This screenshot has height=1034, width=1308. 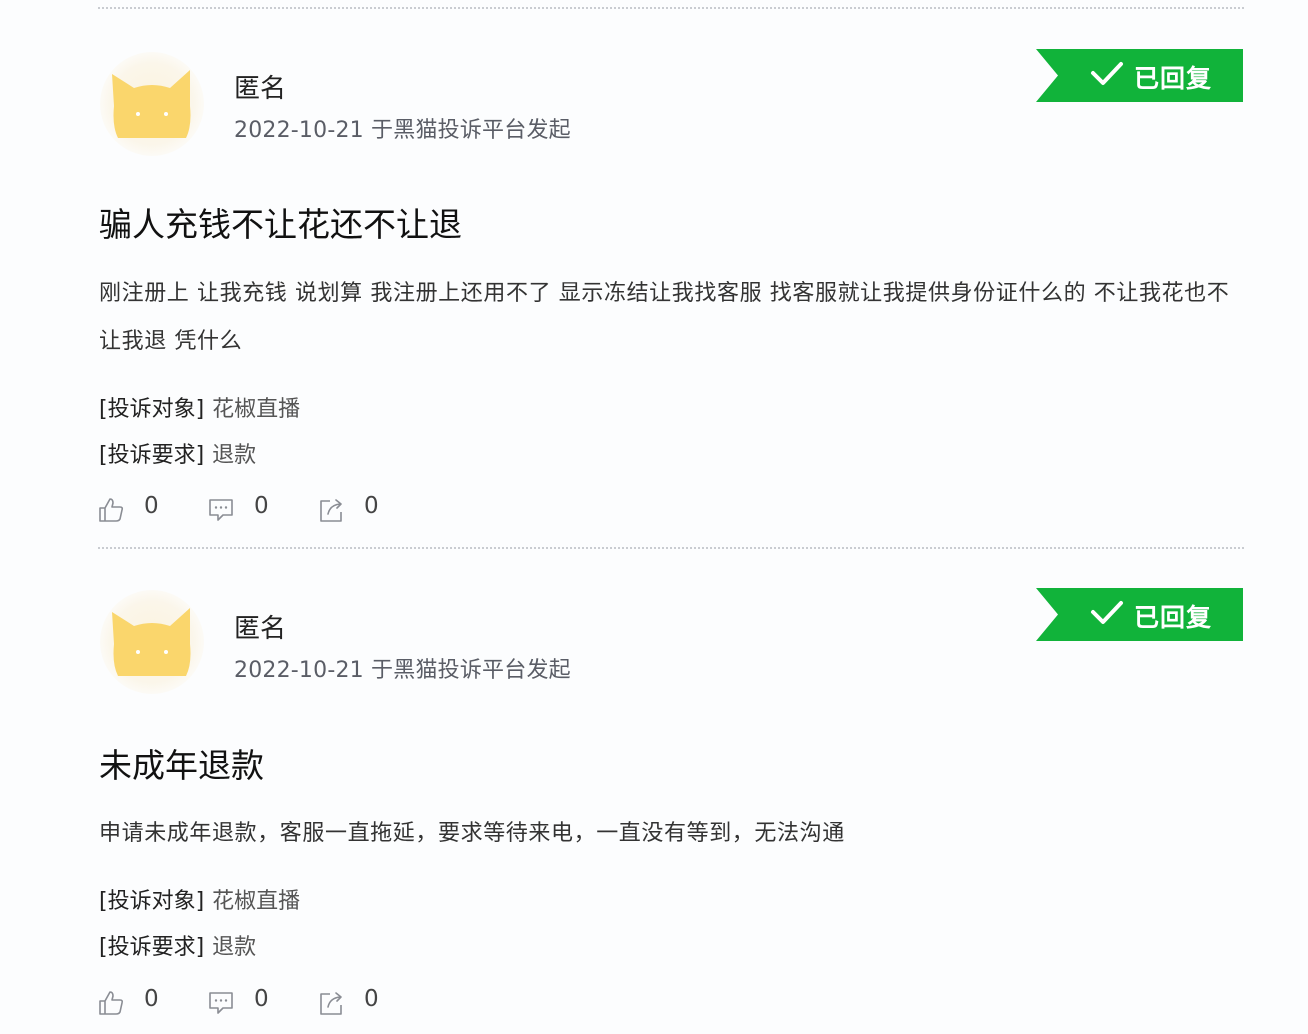 What do you see at coordinates (472, 833) in the screenshot?
I see `complaint-body: 申请未成年退款，客服一直拖延，要求等待来电，一直没有等到，无法沟通` at bounding box center [472, 833].